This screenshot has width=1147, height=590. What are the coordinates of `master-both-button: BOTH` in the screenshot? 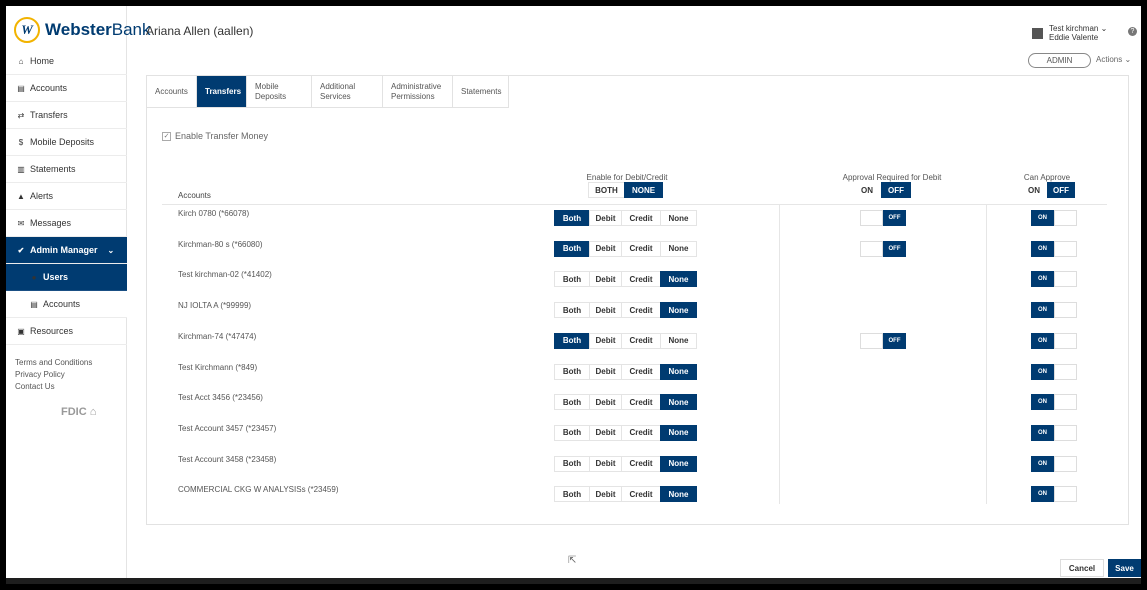 It's located at (606, 190).